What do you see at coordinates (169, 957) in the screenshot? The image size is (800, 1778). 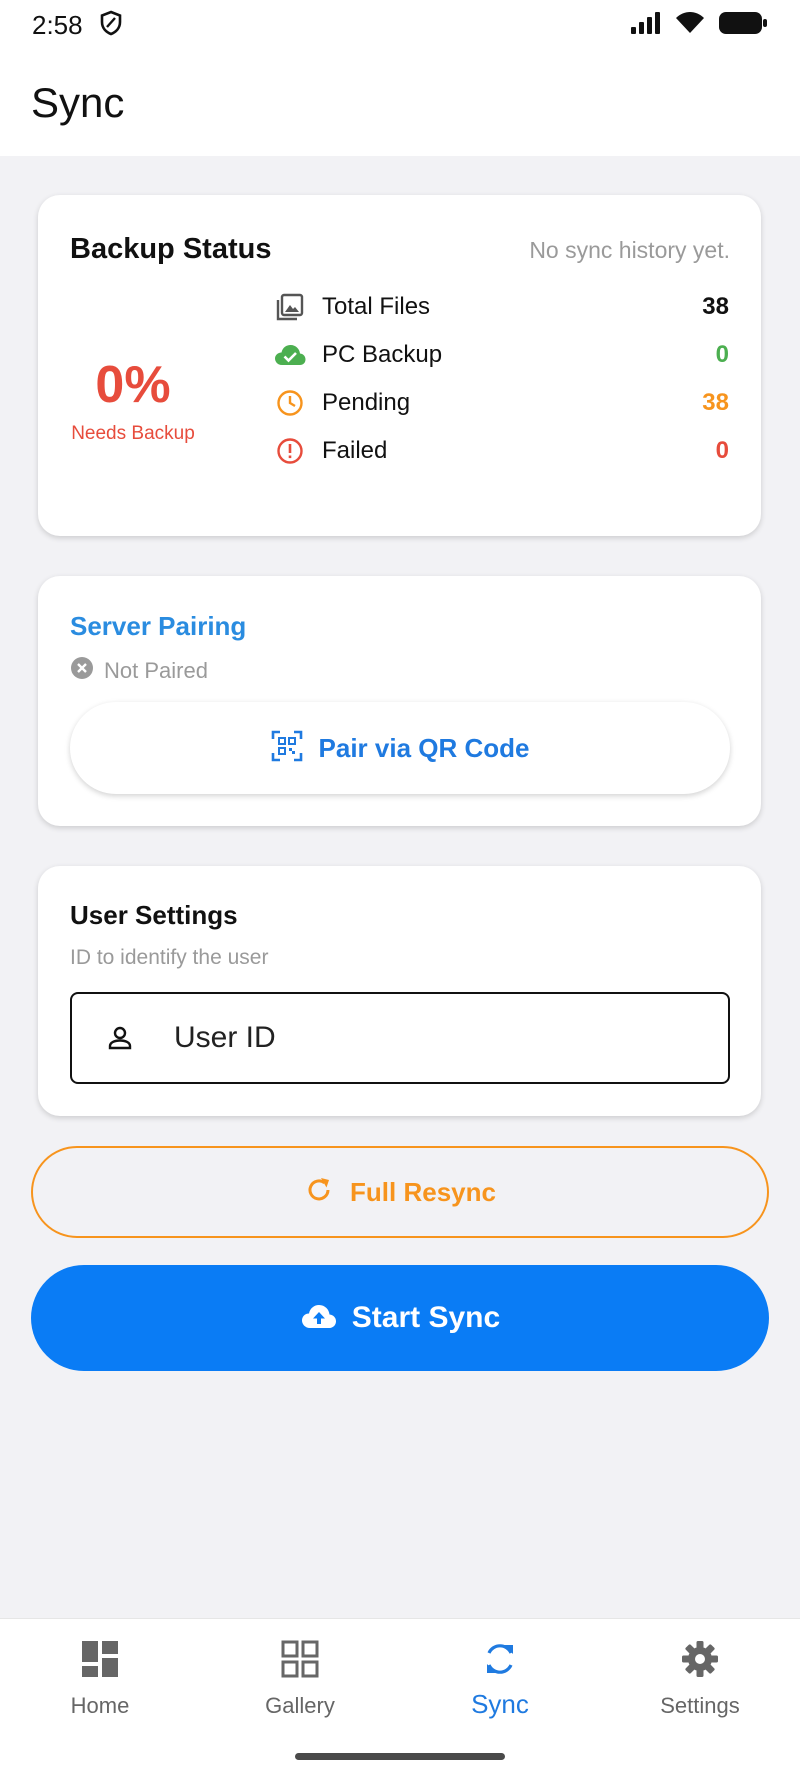 I see `user-settings-subtitle: ID to identify the user` at bounding box center [169, 957].